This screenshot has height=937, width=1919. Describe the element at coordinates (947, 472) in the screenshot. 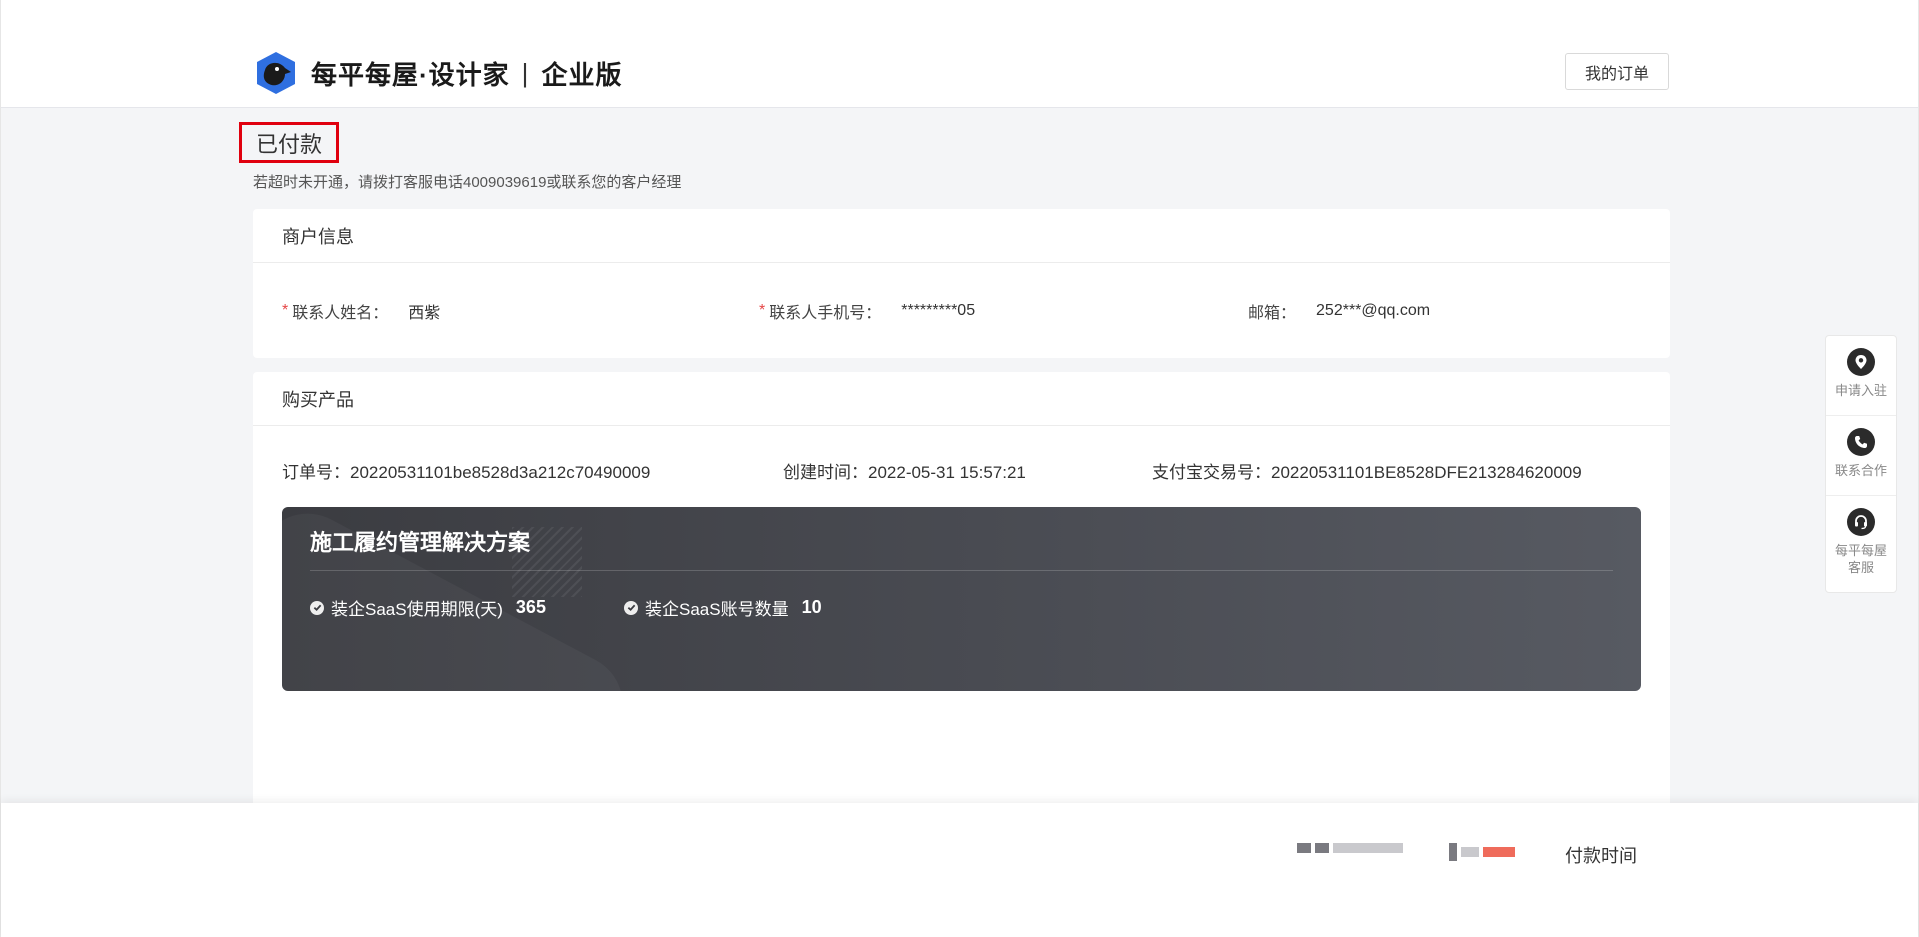

I see `created-time-value: 2022-05-31 15:57:21` at that location.